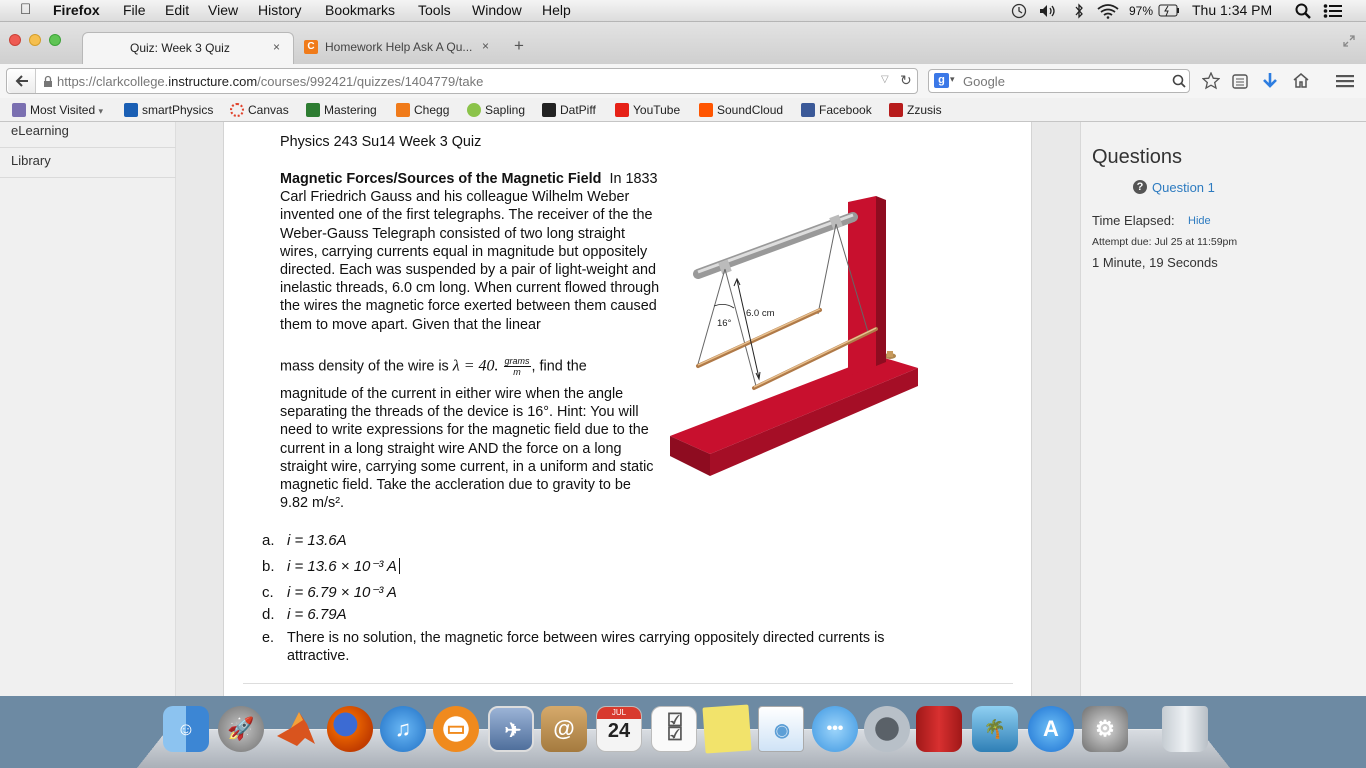  I want to click on notification-center-icon, so click(1333, 11).